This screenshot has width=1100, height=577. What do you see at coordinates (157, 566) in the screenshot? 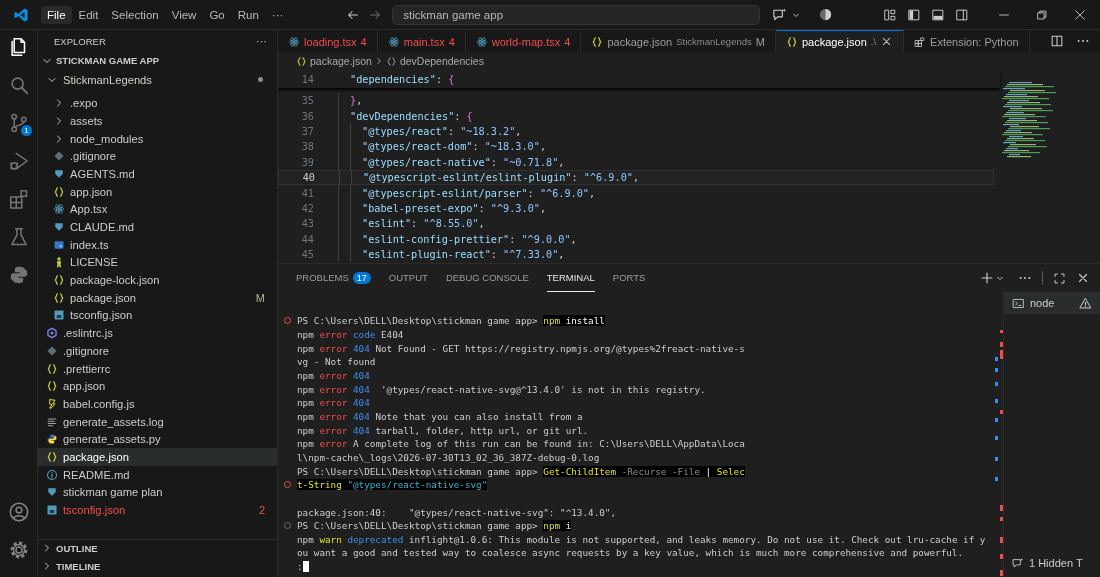
I see `panel-section-header: TIMELINE` at bounding box center [157, 566].